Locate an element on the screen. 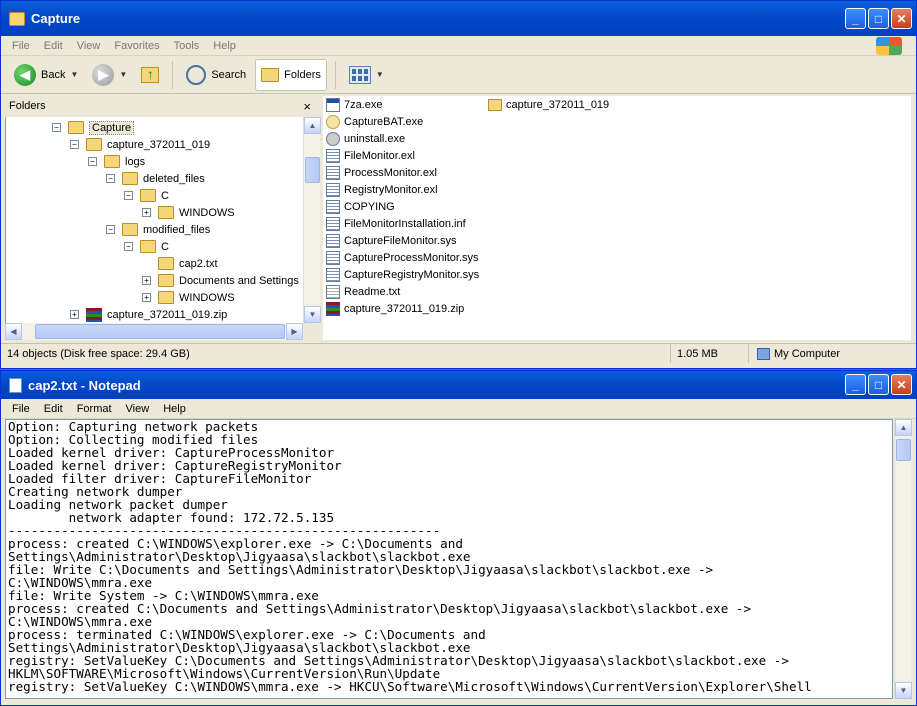 This screenshot has height=706, width=917. explorer-titlebar: Capture _ □ ✕ is located at coordinates (458, 18).